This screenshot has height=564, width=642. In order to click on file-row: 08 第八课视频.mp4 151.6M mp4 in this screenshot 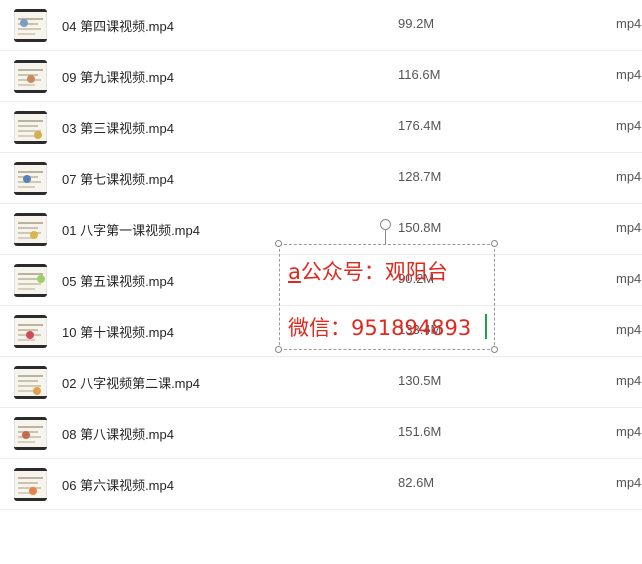, I will do `click(321, 433)`.